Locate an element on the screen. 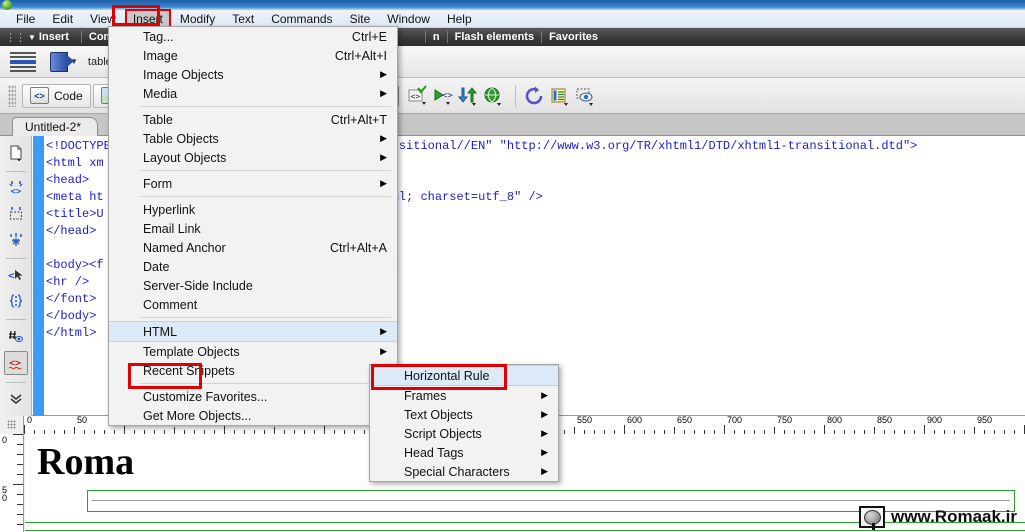 Image resolution: width=1025 pixels, height=532 pixels. menu-item-shortcut: Ctrl+Alt+A is located at coordinates (358, 247).